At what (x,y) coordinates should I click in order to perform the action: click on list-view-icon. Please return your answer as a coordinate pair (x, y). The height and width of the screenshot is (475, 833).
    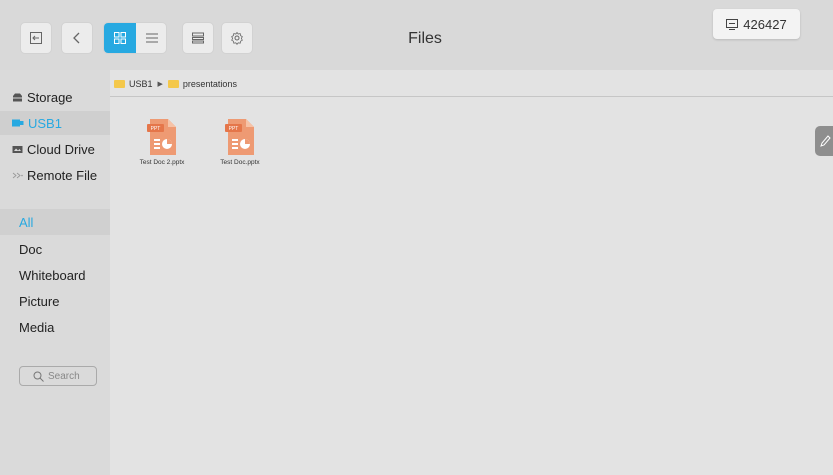
    Looking at the image, I should click on (152, 38).